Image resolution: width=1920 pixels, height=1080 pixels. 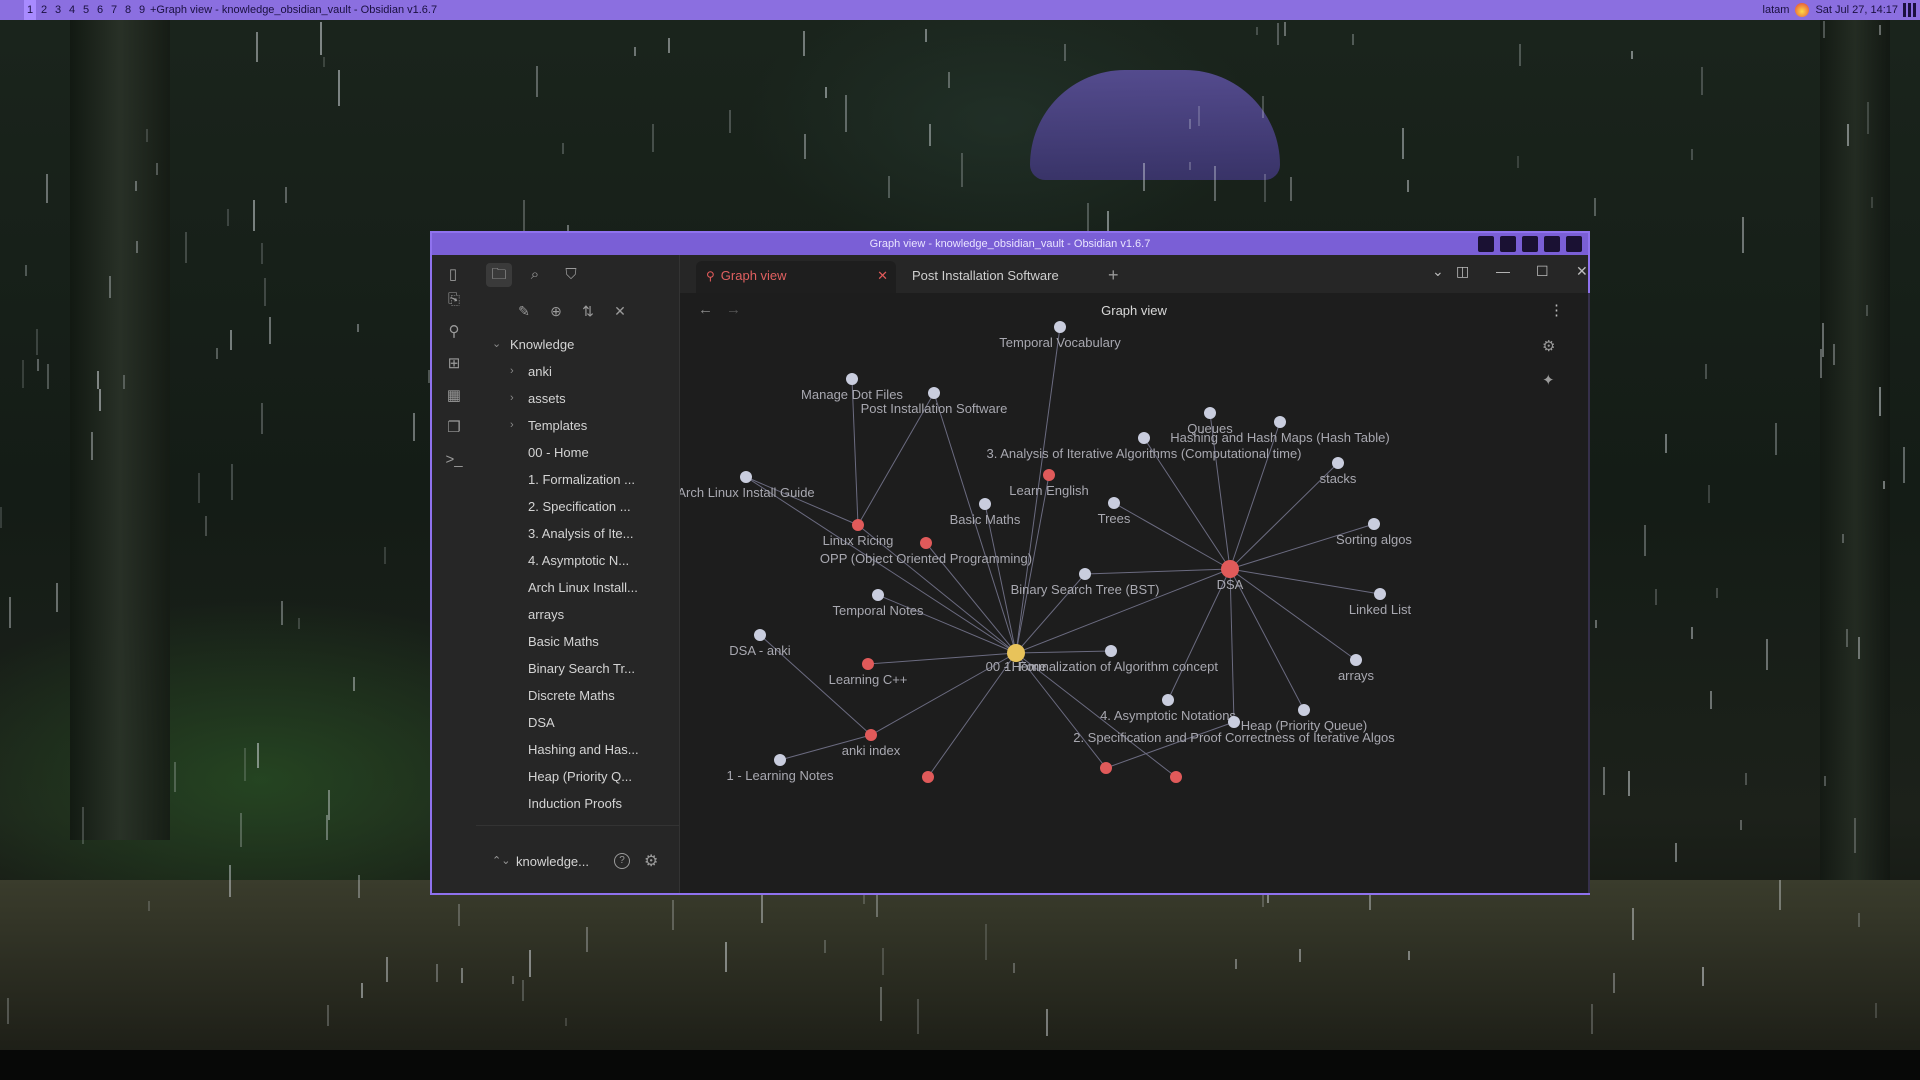 I want to click on graph-node-learn_en, so click(x=1049, y=475).